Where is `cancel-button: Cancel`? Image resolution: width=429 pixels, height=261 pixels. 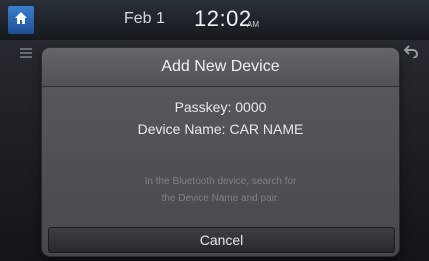 cancel-button: Cancel is located at coordinates (221, 240).